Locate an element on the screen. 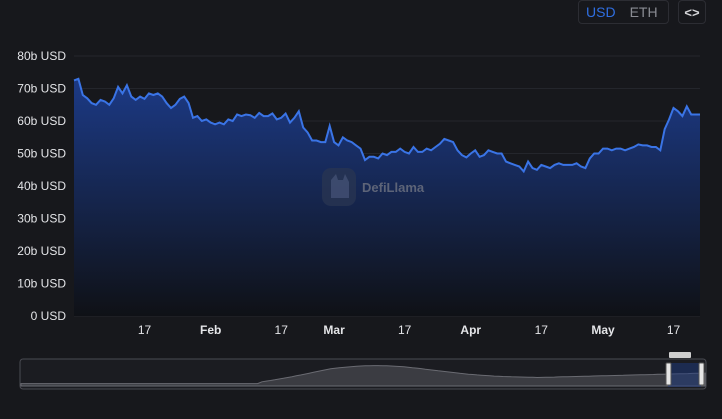 The image size is (722, 419). y-tick-label: 0 USD is located at coordinates (49, 316).